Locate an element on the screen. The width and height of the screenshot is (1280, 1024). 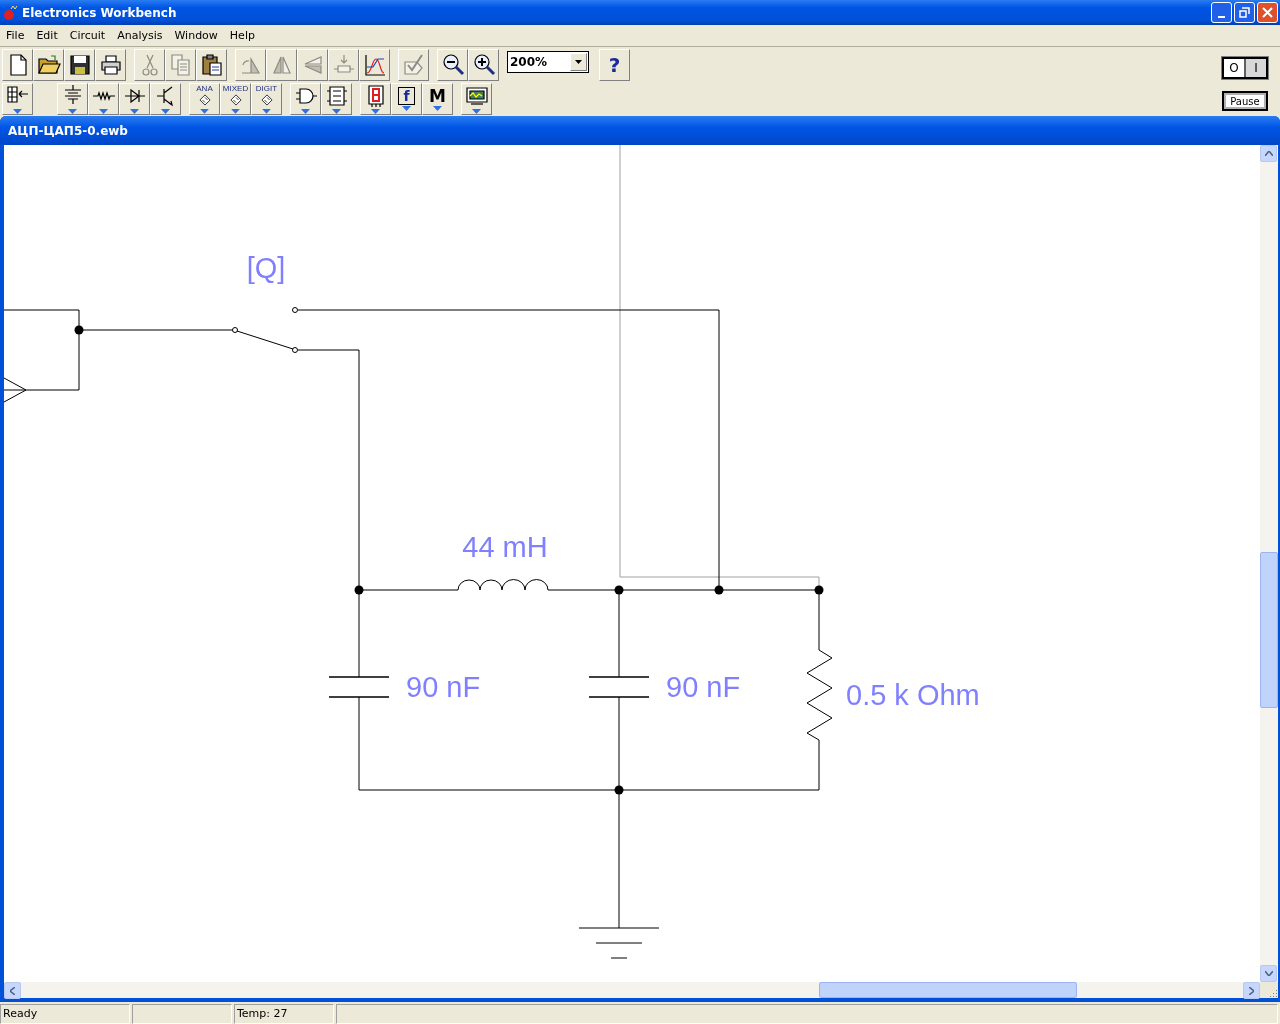
clipboard-icon is located at coordinates (211, 65).